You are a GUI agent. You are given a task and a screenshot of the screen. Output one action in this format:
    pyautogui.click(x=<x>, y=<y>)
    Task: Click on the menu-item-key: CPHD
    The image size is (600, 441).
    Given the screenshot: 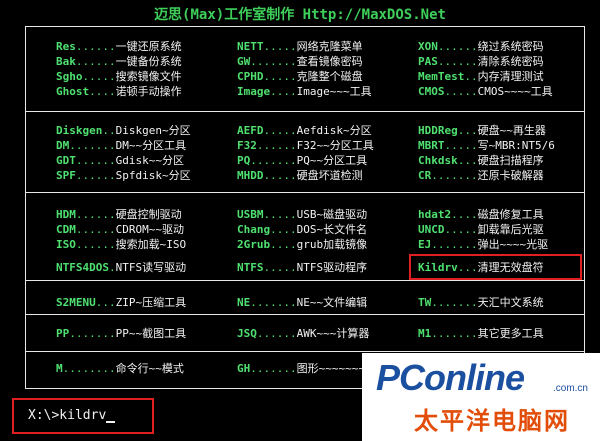 What is the action you would take?
    pyautogui.click(x=250, y=76)
    